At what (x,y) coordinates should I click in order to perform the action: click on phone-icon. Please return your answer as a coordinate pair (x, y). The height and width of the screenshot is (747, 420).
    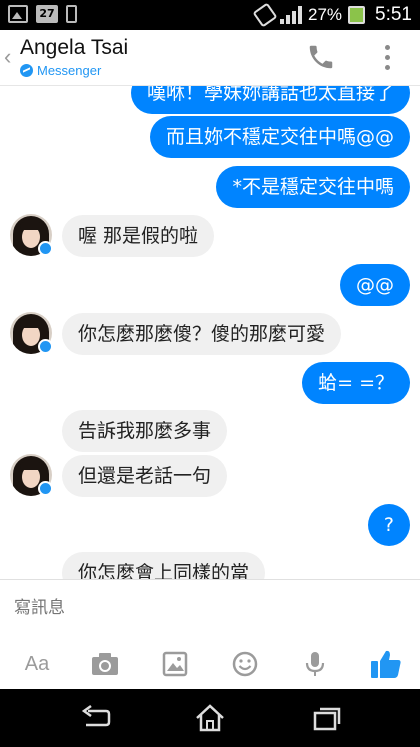
    Looking at the image, I should click on (321, 57).